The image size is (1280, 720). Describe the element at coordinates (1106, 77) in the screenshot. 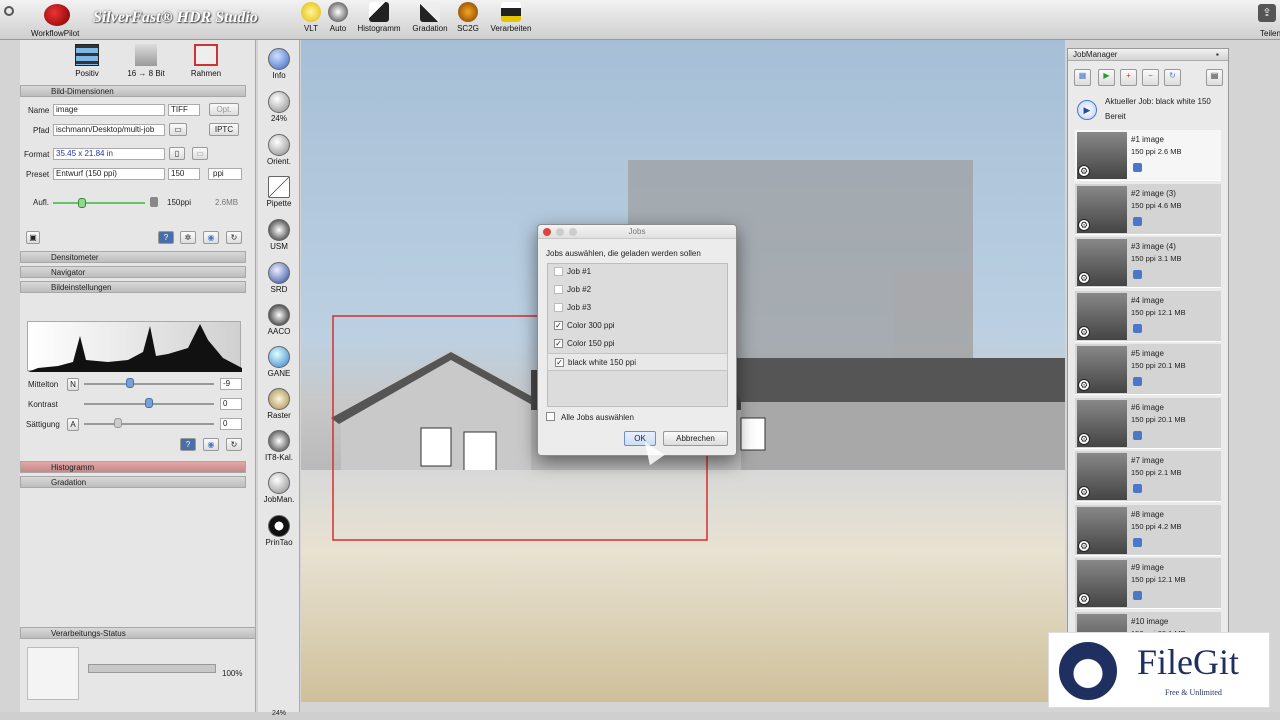

I see `add-job-icon: ▶` at that location.